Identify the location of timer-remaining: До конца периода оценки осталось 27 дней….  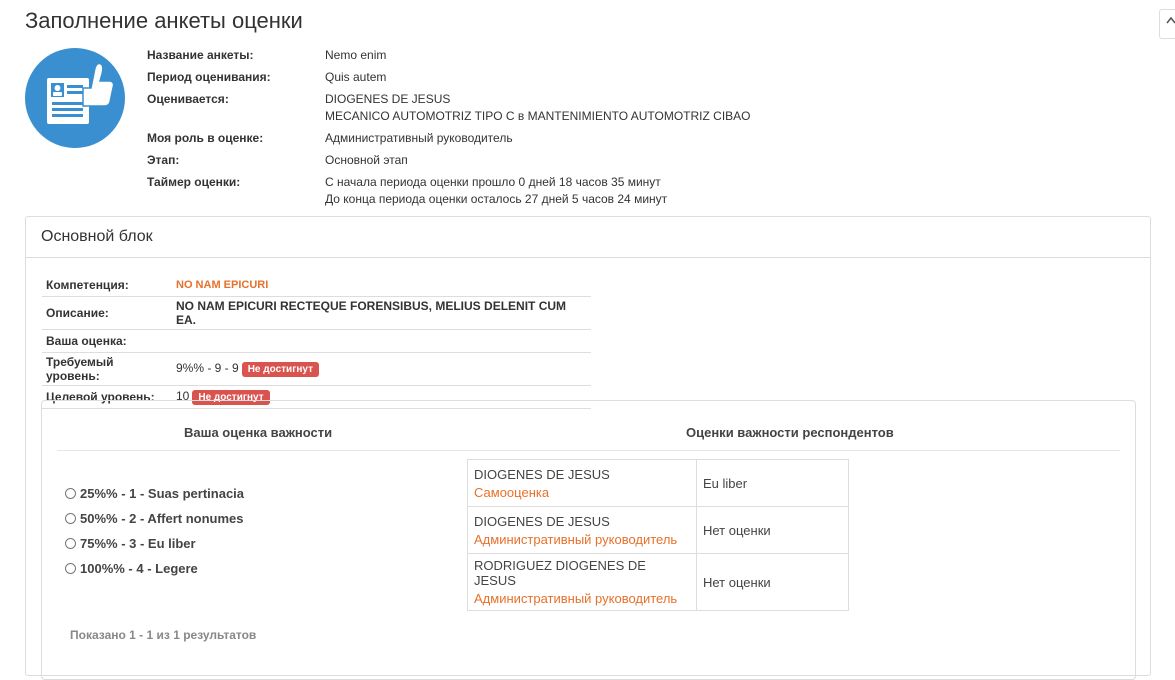
(496, 199).